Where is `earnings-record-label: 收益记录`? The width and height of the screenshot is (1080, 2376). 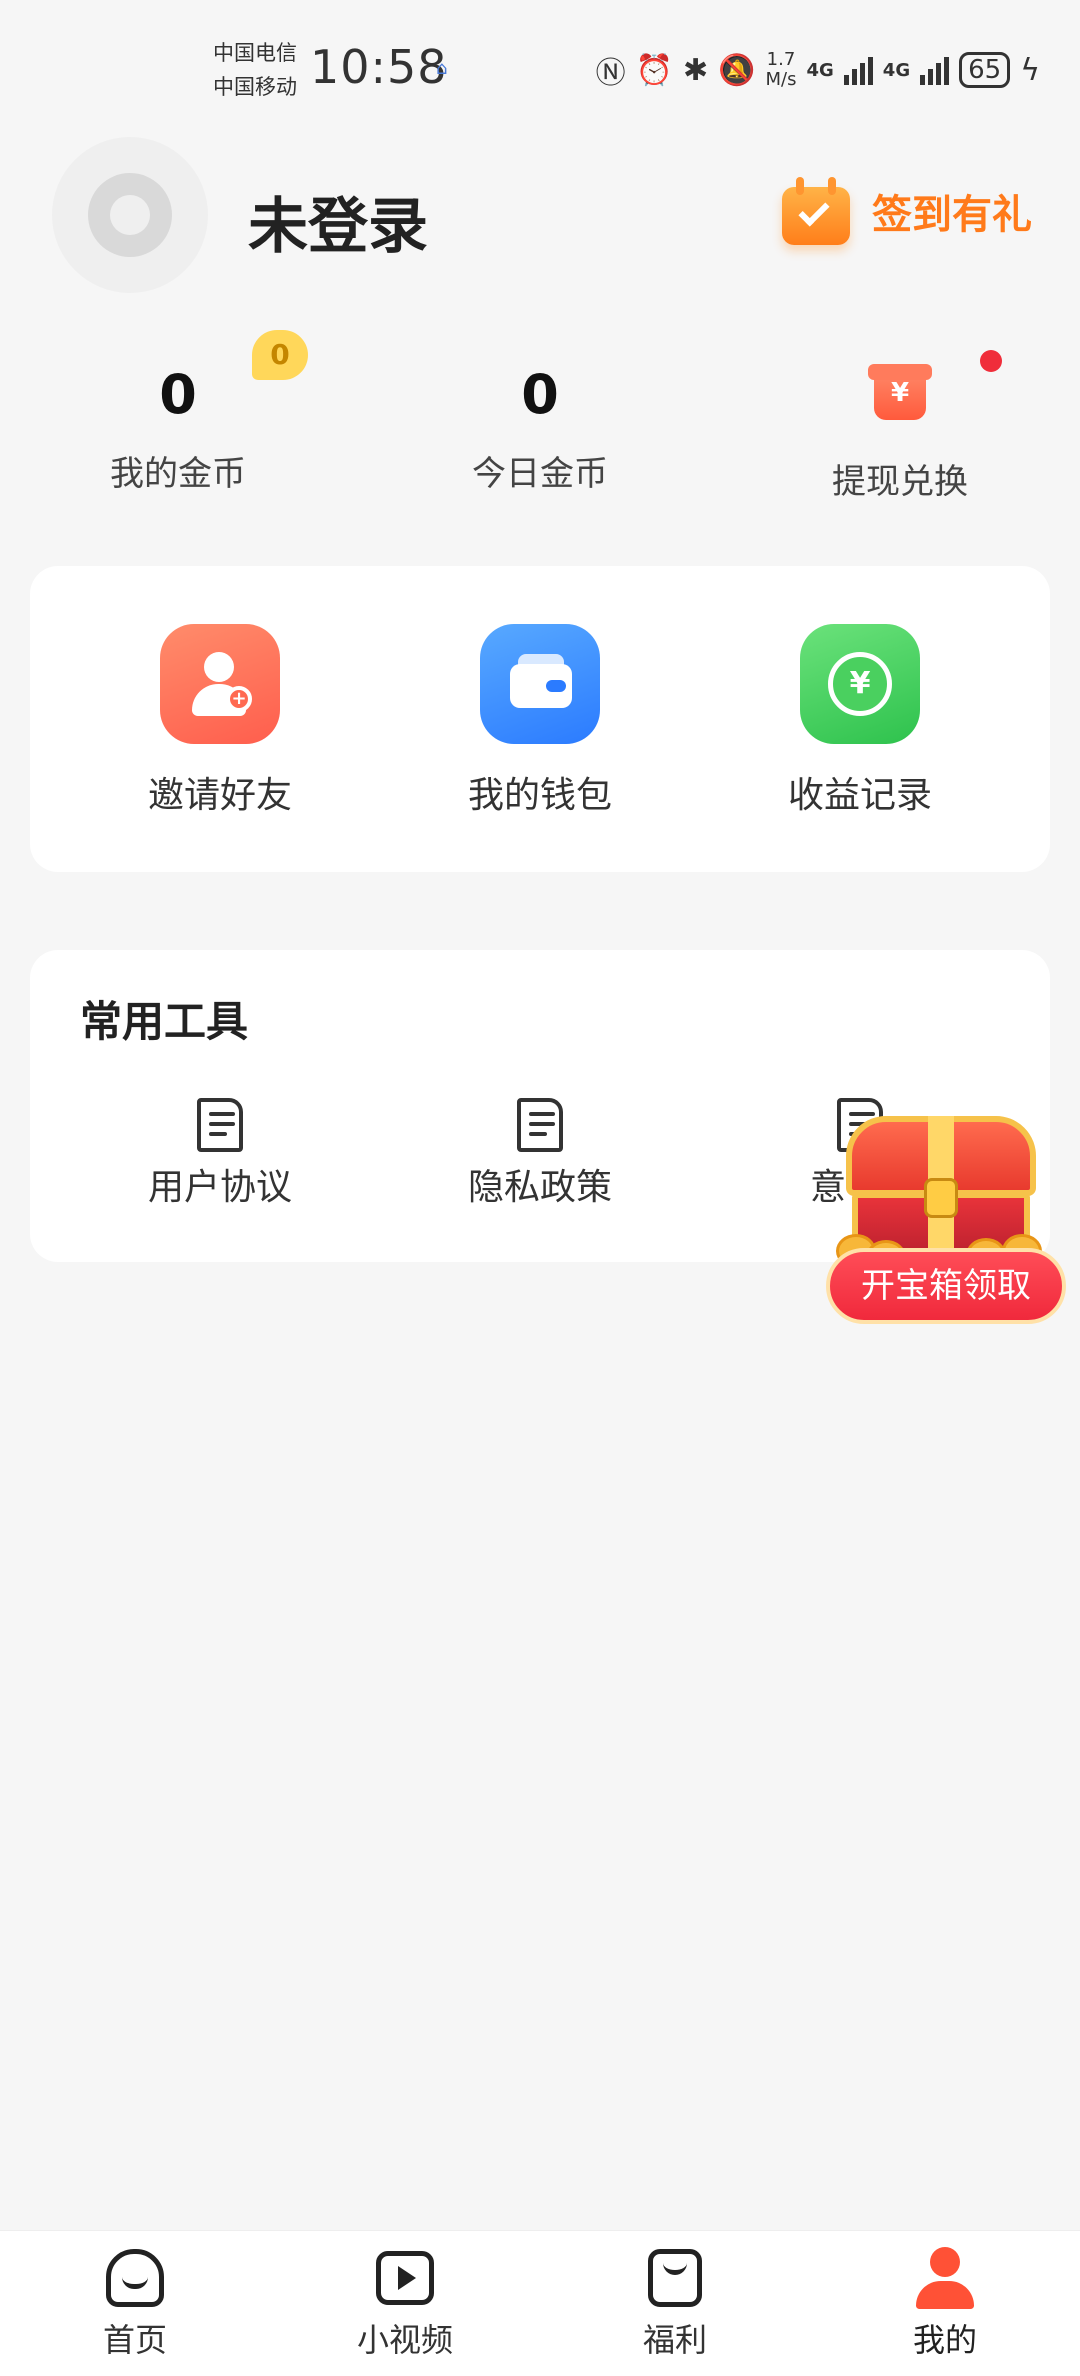 earnings-record-label: 收益记录 is located at coordinates (859, 795).